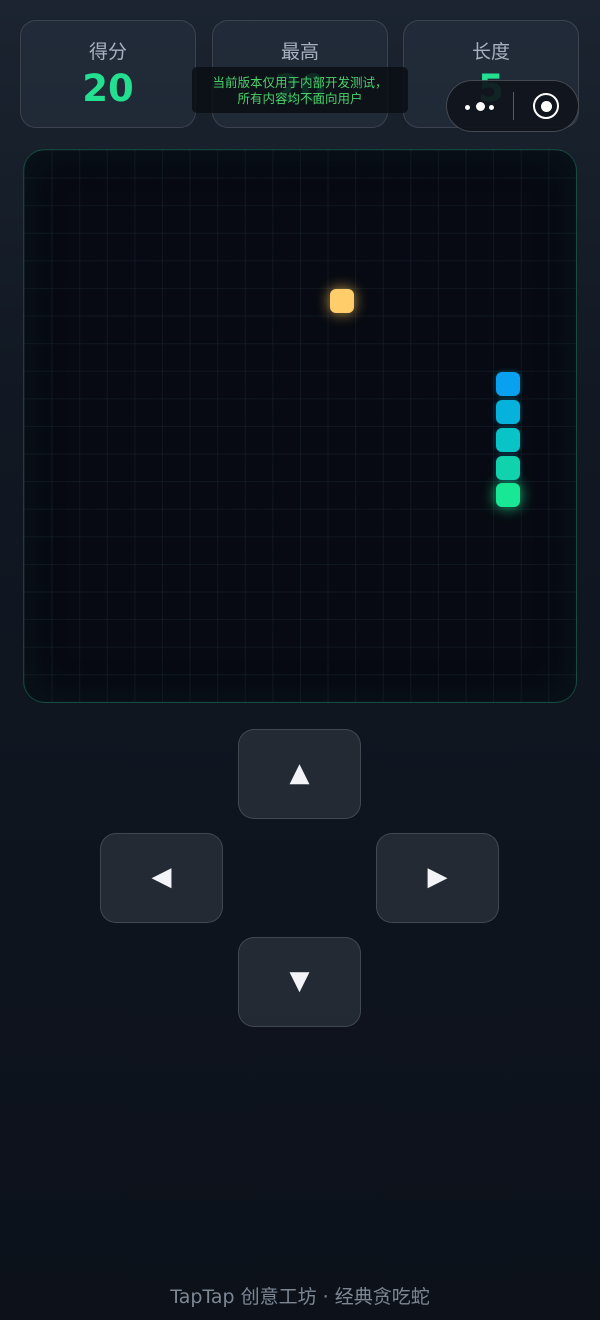 This screenshot has width=600, height=1320. What do you see at coordinates (107, 52) in the screenshot?
I see `score-label: 得分` at bounding box center [107, 52].